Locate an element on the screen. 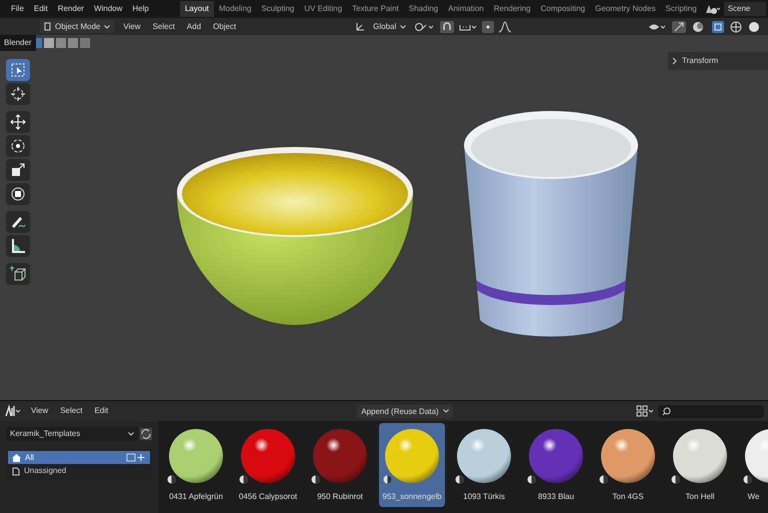 Image resolution: width=768 pixels, height=513 pixels. document-icon is located at coordinates (16, 471).